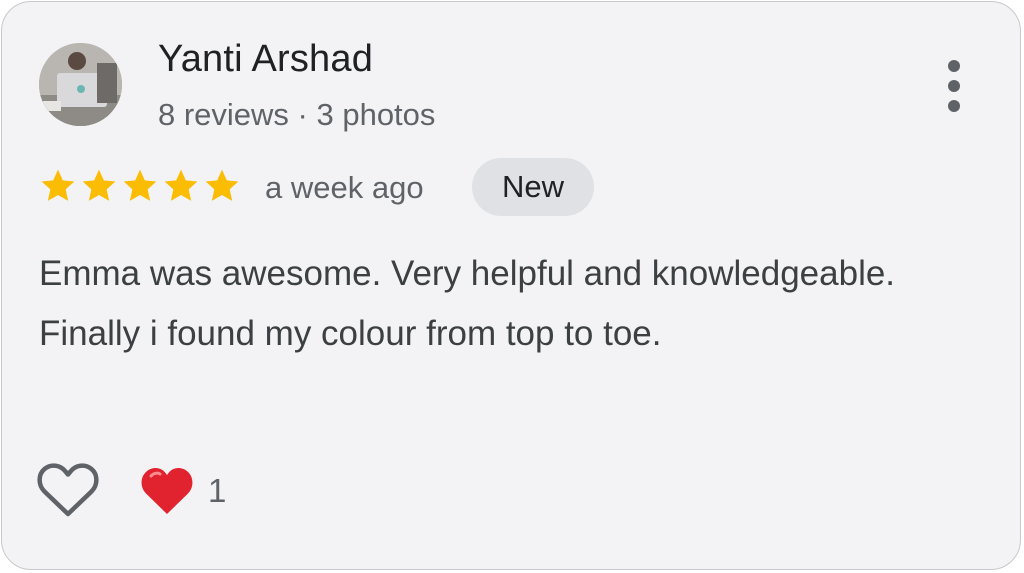 The height and width of the screenshot is (573, 1024). Describe the element at coordinates (533, 187) in the screenshot. I see `new-badge: New` at that location.